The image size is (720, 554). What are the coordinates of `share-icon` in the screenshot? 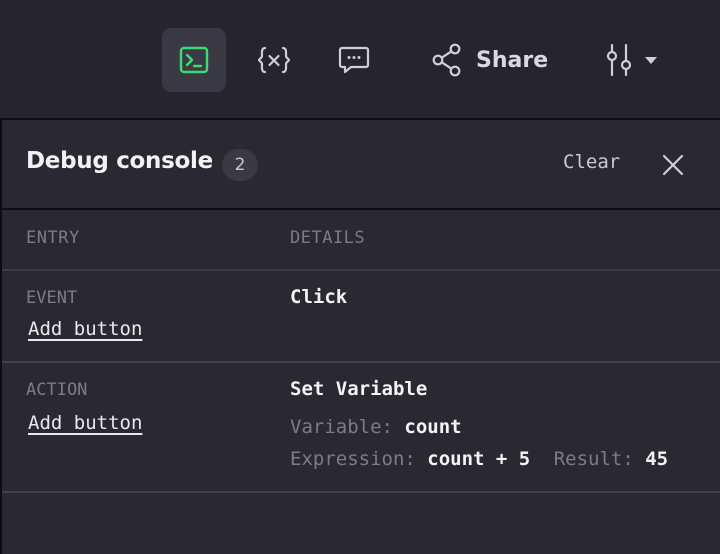 It's located at (446, 60).